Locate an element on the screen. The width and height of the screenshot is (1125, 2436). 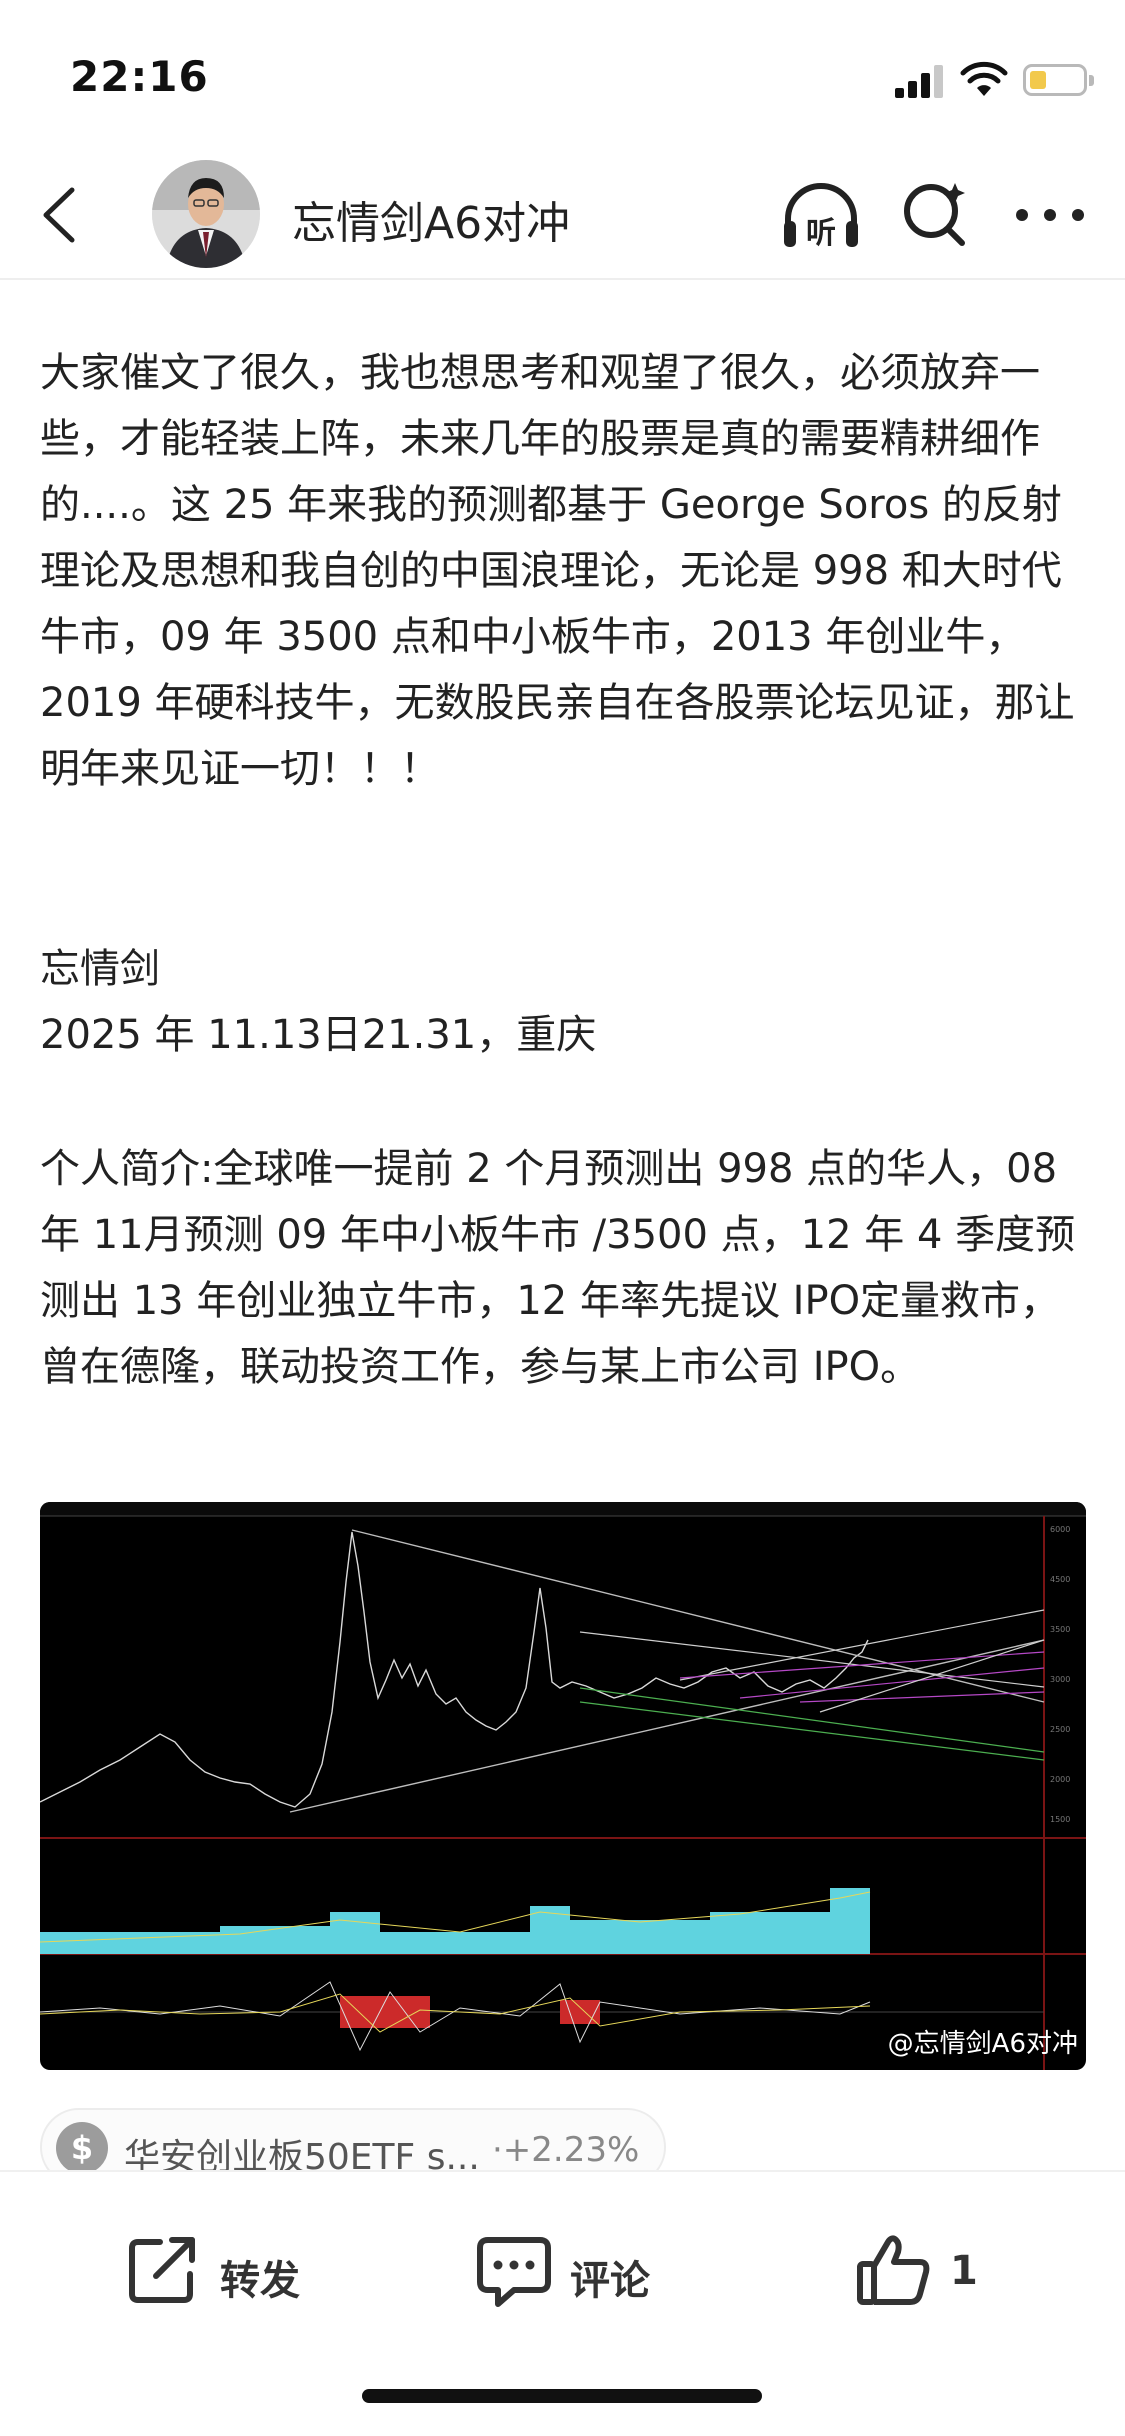
top-navigation-bar: 忘情剑A6对冲 听 is located at coordinates (562, 215).